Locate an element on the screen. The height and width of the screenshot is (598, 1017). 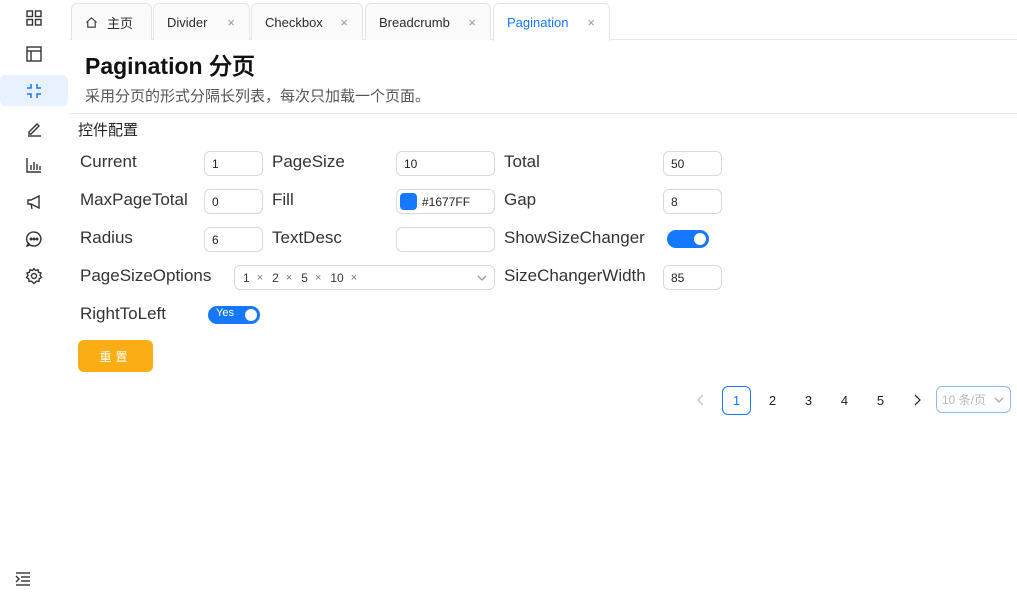
textdesc-input is located at coordinates (445, 239).